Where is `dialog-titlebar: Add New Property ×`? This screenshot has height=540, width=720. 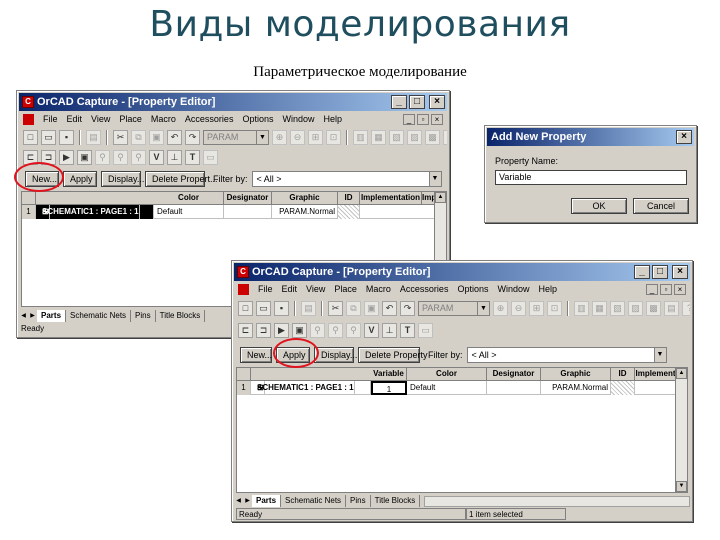 dialog-titlebar: Add New Property × is located at coordinates (590, 137).